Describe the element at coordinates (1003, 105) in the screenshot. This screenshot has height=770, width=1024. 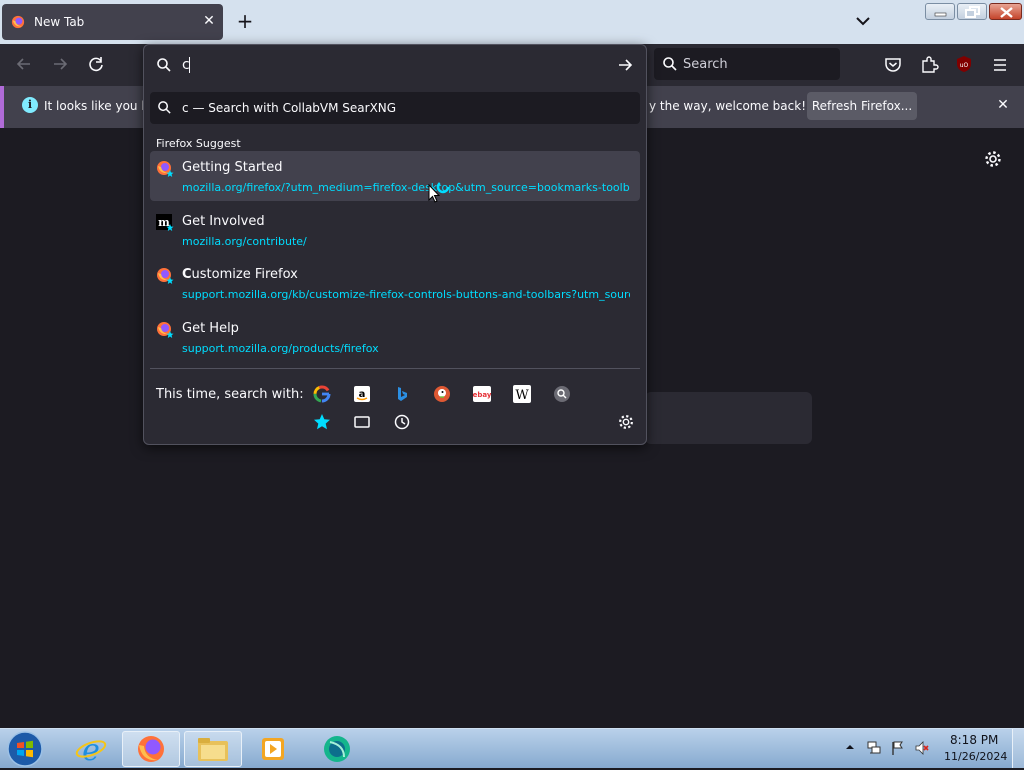
I see `close-notification-icon: ✕` at that location.